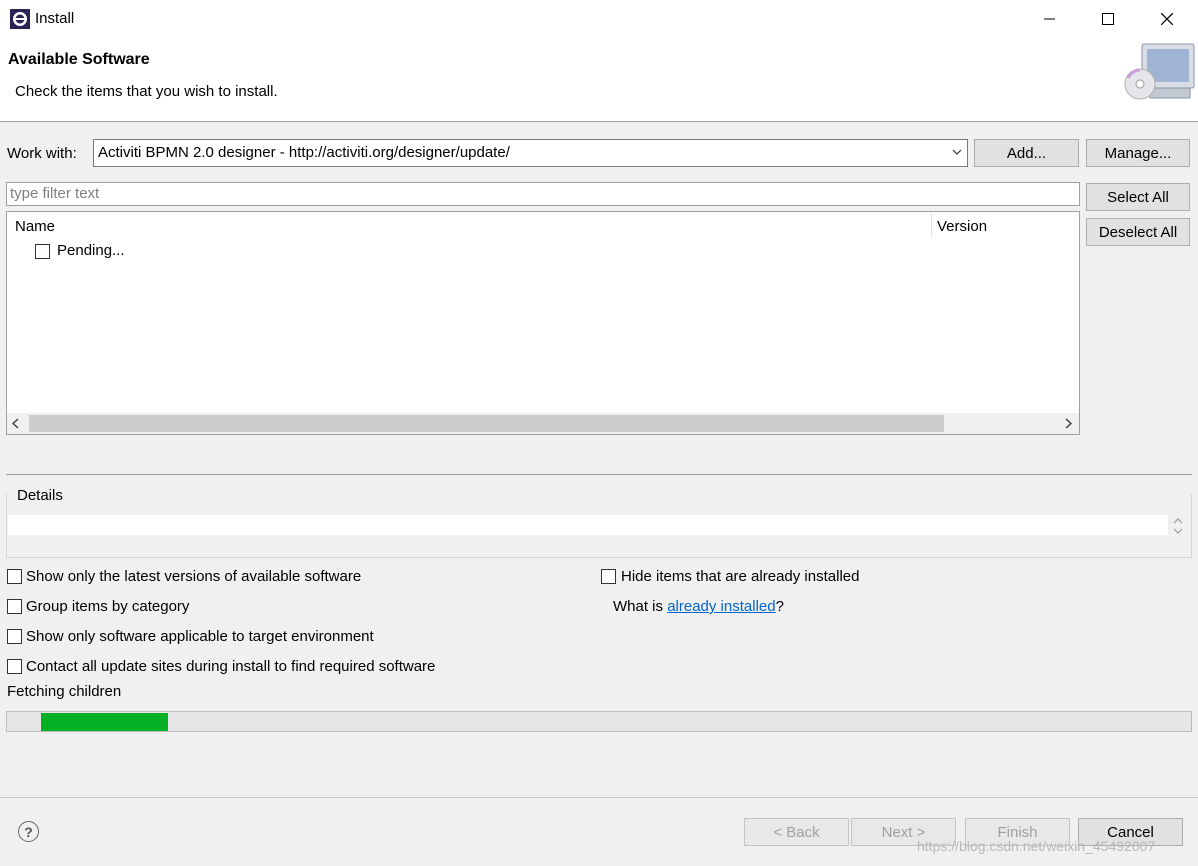  What do you see at coordinates (779, 606) in the screenshot?
I see `what-is-suffix: ?` at bounding box center [779, 606].